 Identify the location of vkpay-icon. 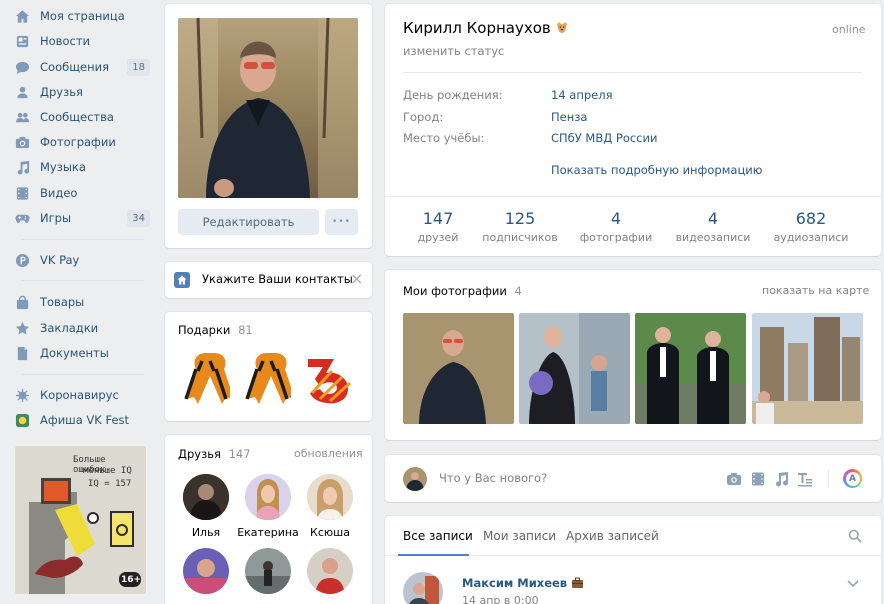
(22, 260).